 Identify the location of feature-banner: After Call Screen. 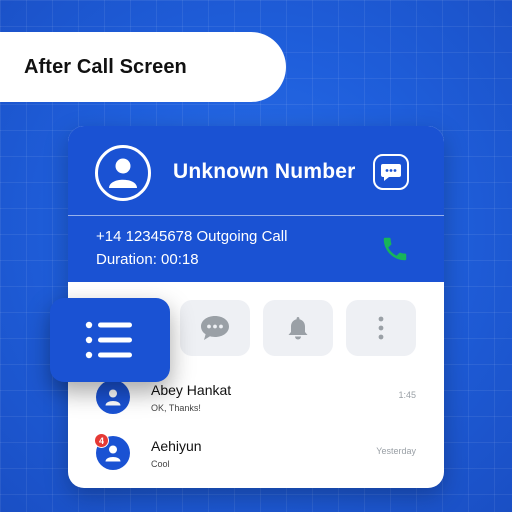
(143, 67).